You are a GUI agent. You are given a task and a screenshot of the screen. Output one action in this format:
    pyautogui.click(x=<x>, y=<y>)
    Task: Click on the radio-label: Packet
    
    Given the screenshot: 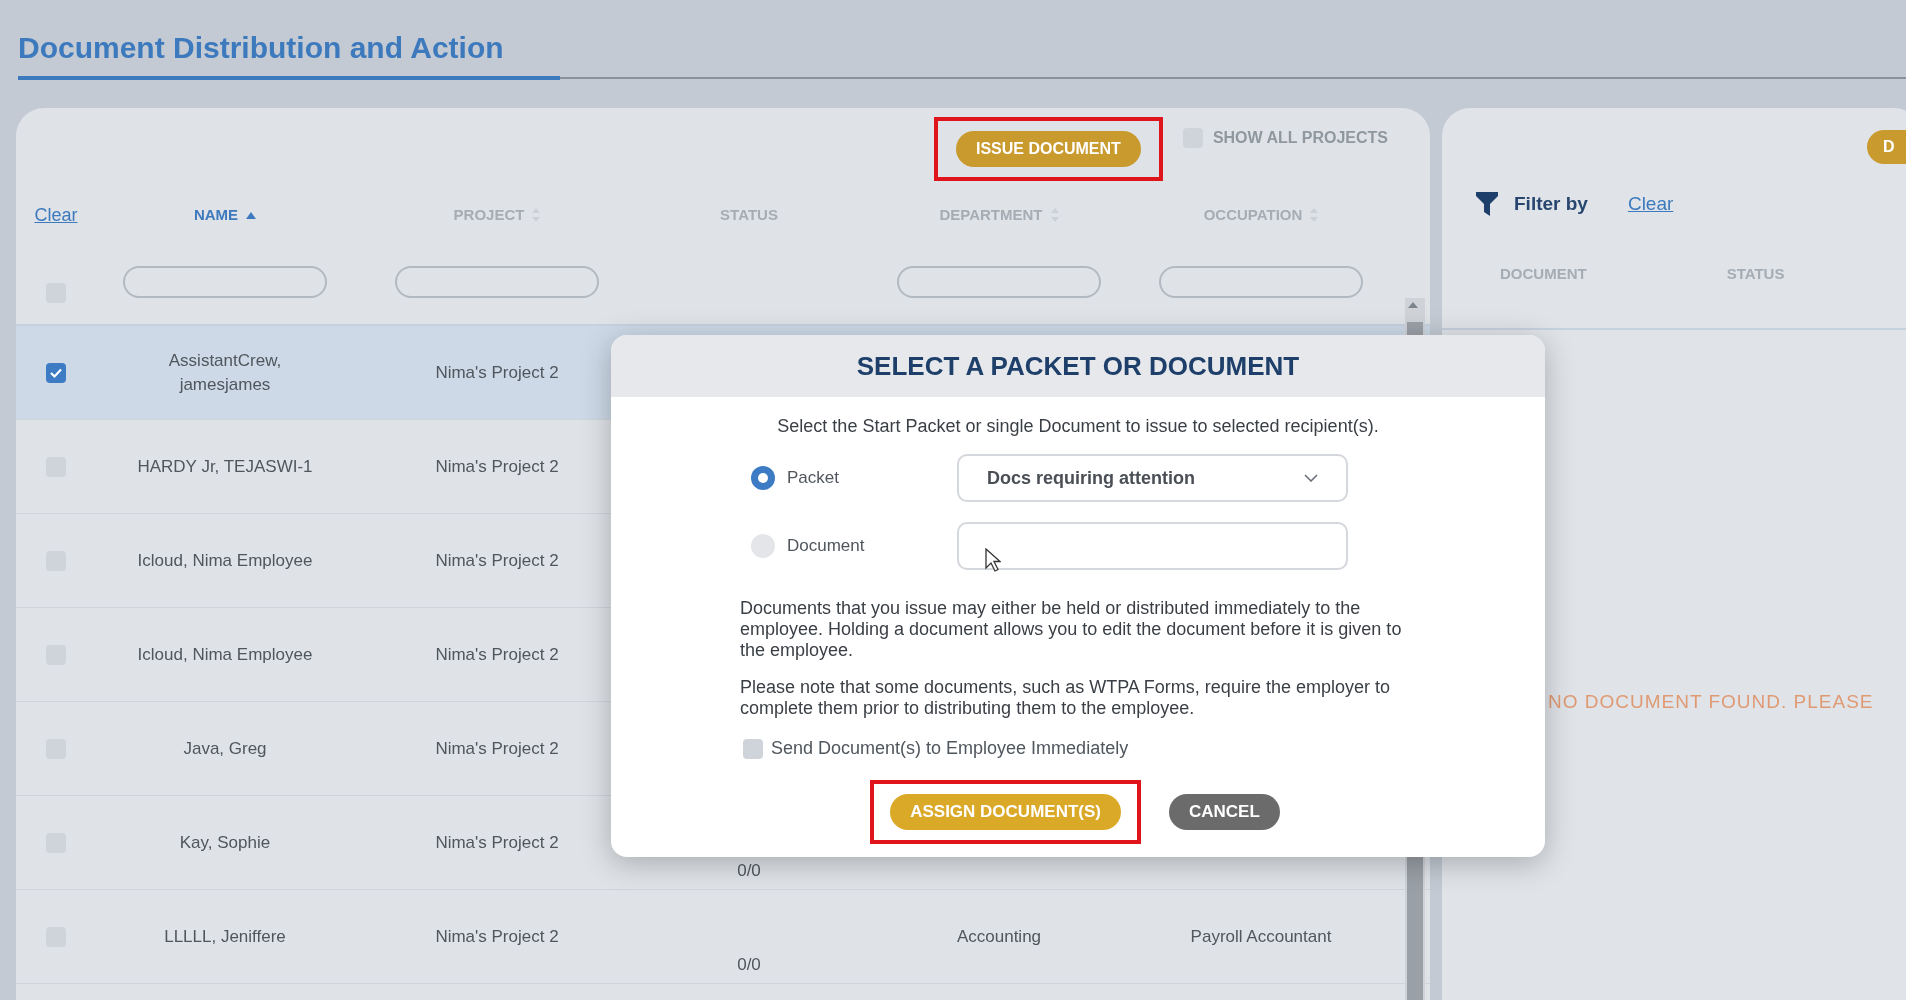 What is the action you would take?
    pyautogui.click(x=813, y=478)
    